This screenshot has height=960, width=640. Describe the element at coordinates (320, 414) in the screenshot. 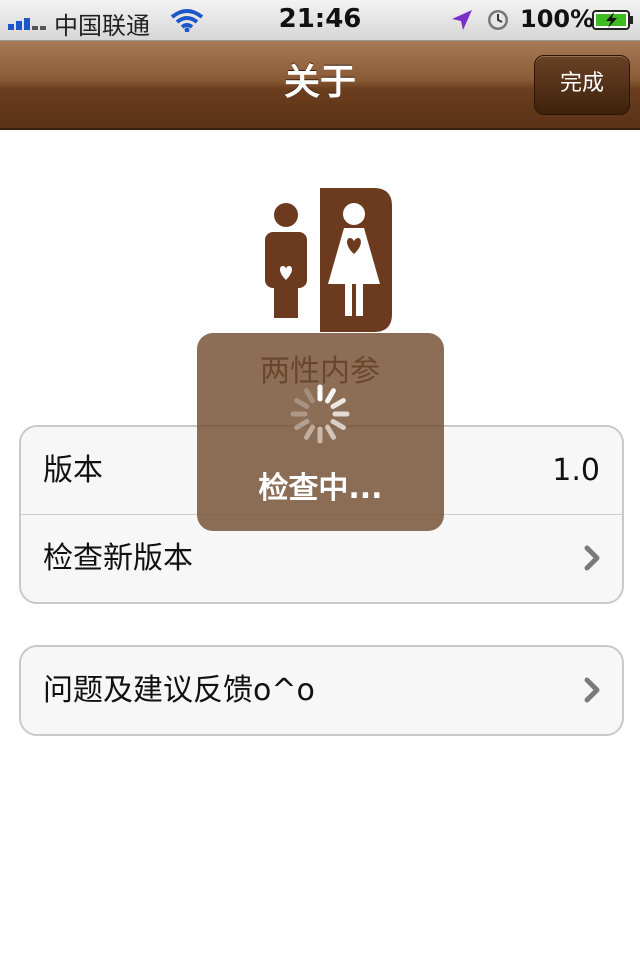

I see `spinner-icon` at that location.